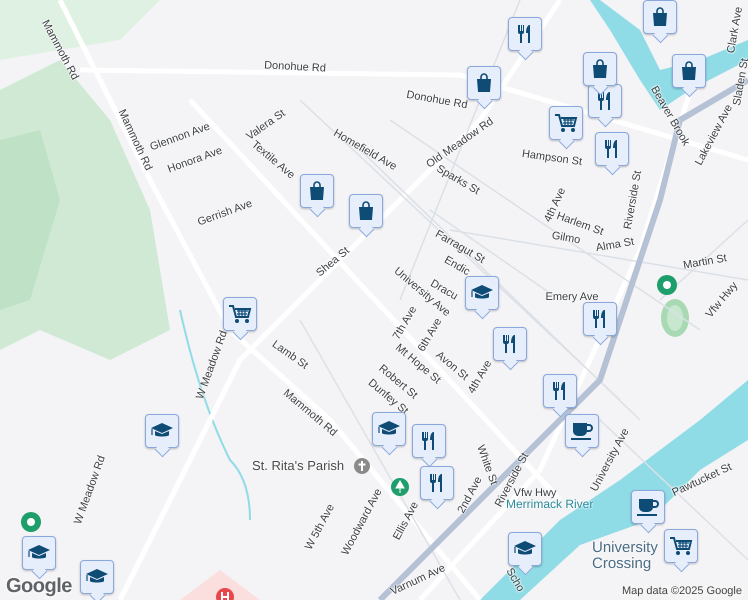  I want to click on street-label: Honora Ave, so click(195, 160).